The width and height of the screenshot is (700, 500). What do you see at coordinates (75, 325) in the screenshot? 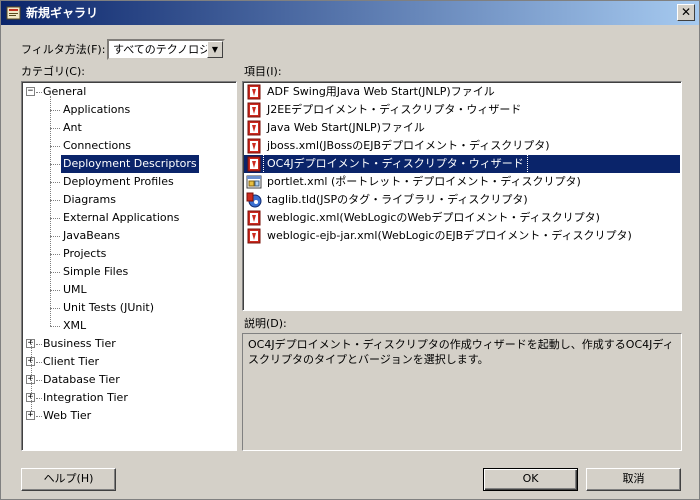
I see `tree-item-label: XML` at bounding box center [75, 325].